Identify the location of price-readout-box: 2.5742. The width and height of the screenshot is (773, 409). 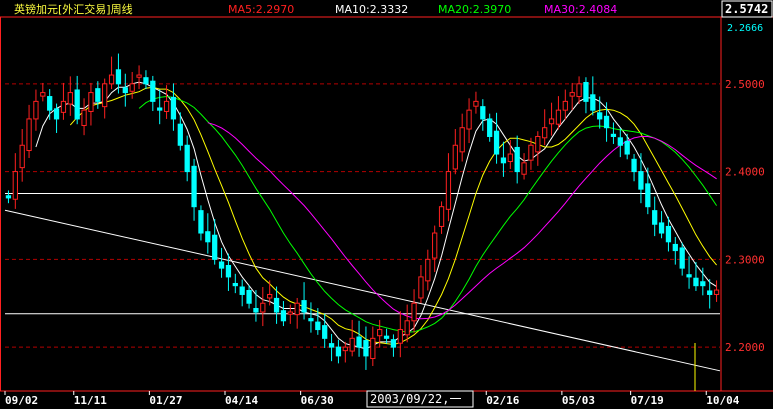
(747, 9).